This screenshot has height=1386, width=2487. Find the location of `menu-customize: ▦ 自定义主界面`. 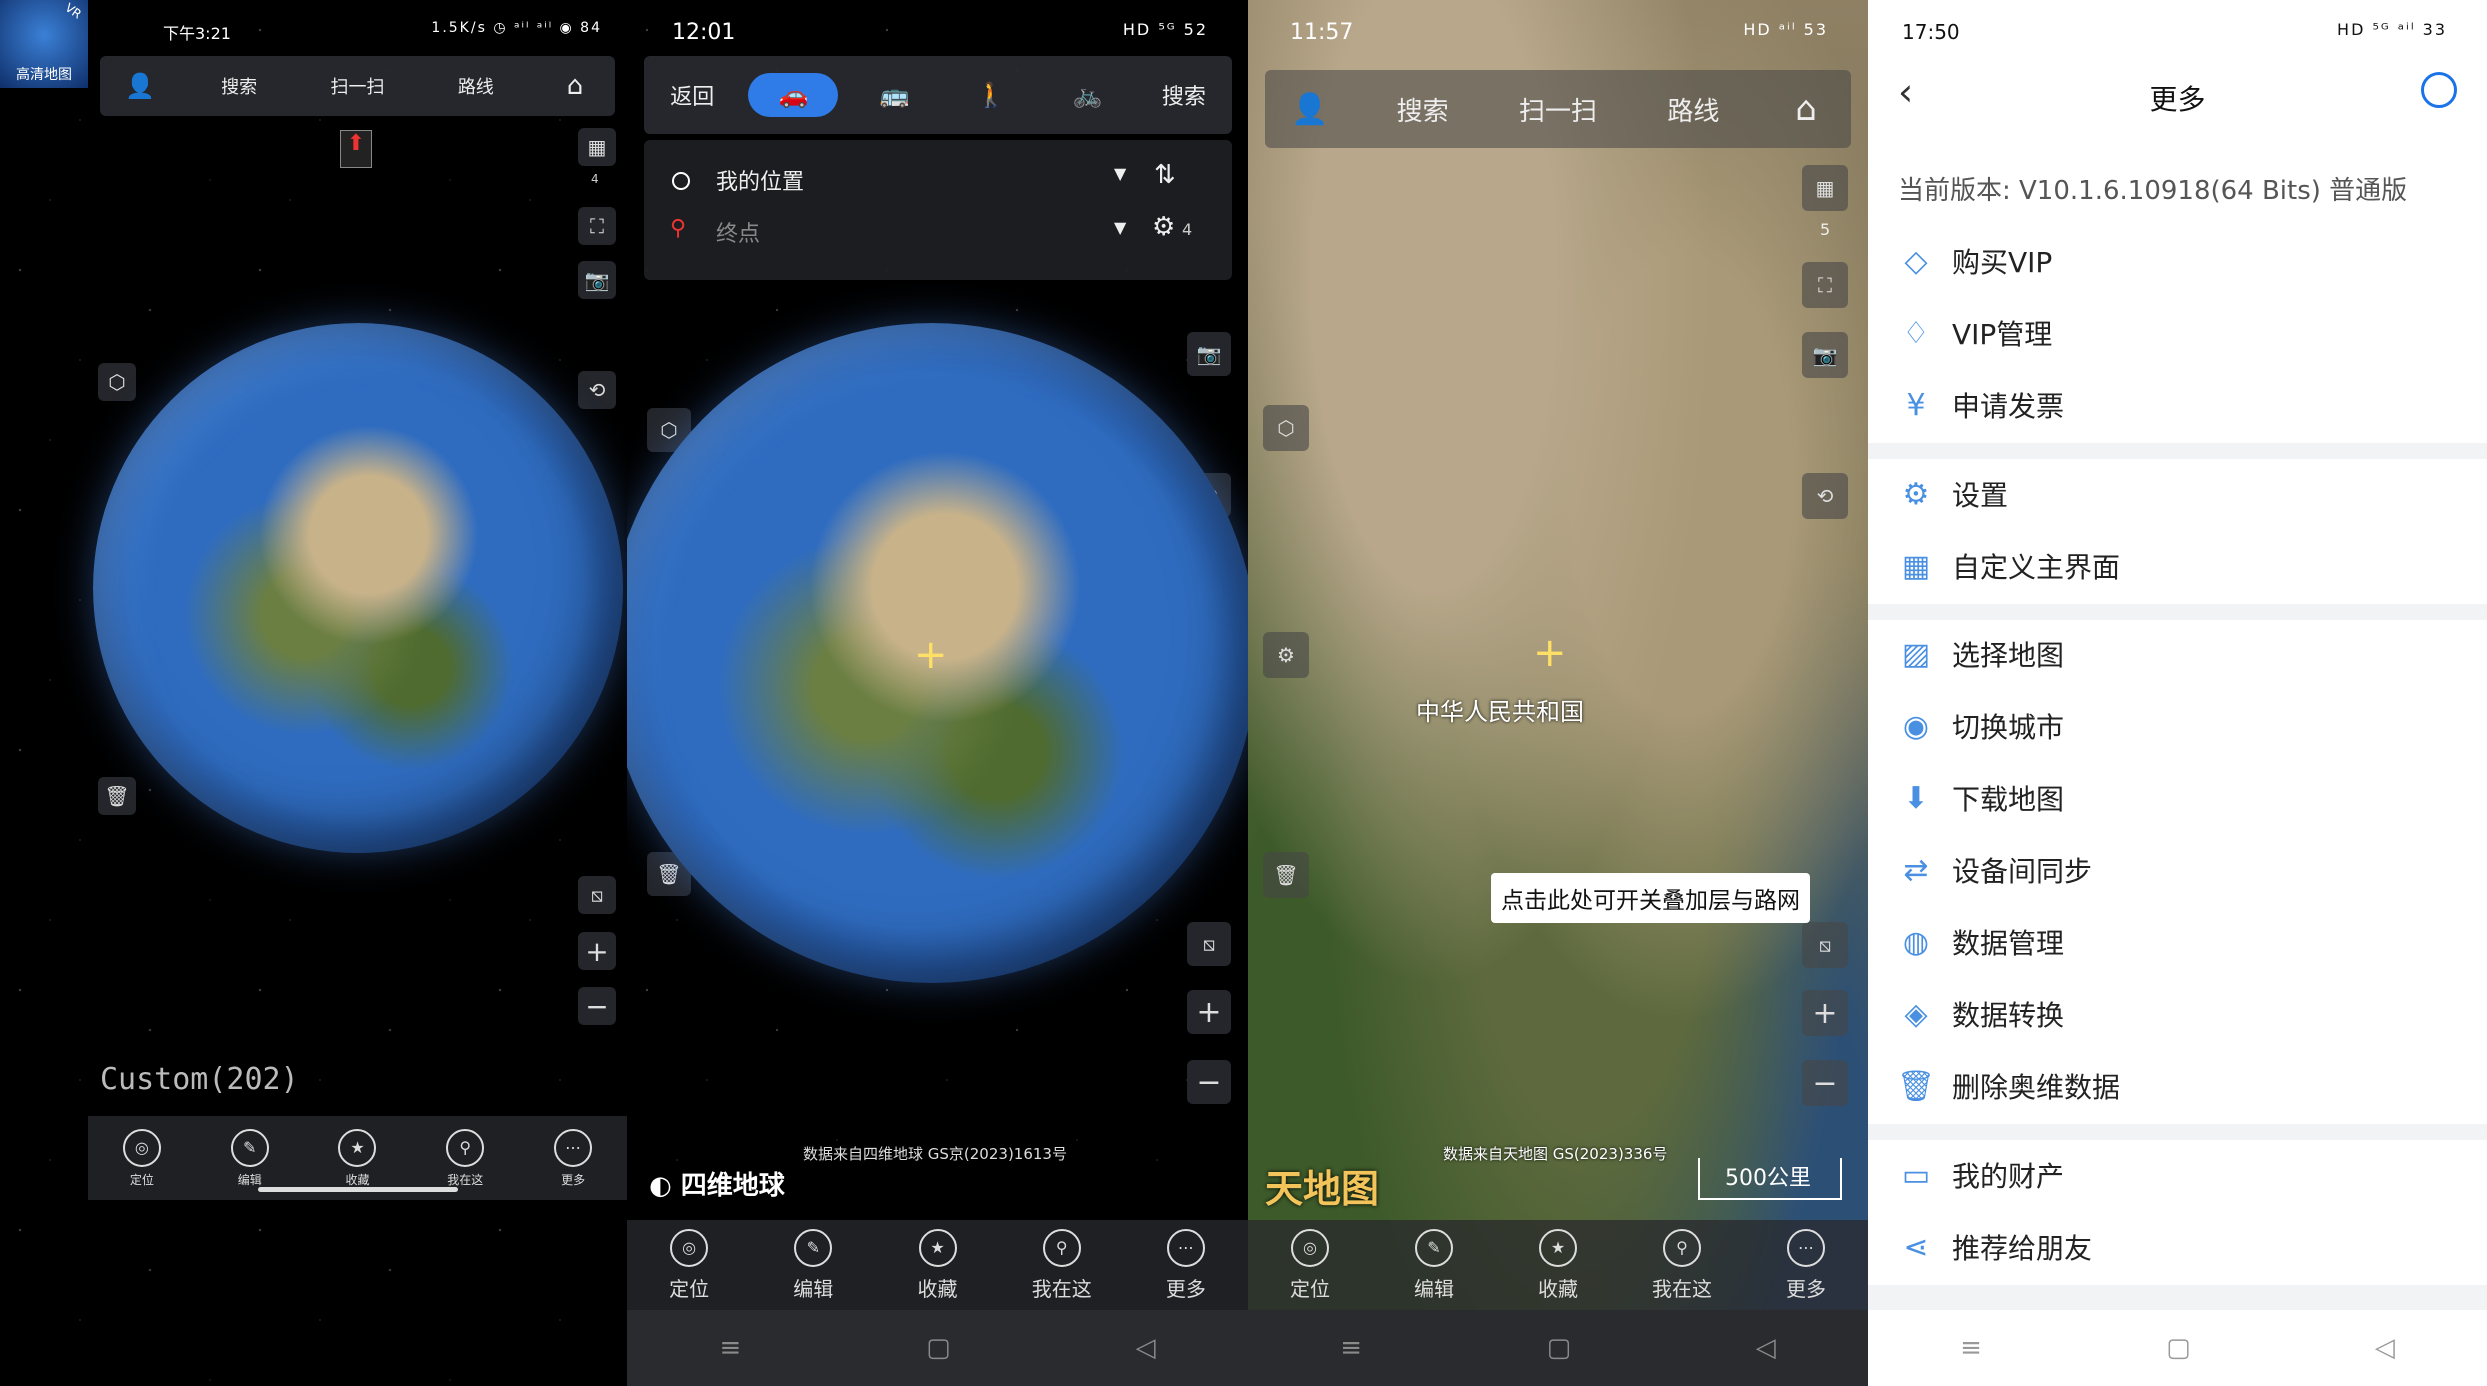

menu-customize: ▦ 自定义主界面 is located at coordinates (2191, 566).